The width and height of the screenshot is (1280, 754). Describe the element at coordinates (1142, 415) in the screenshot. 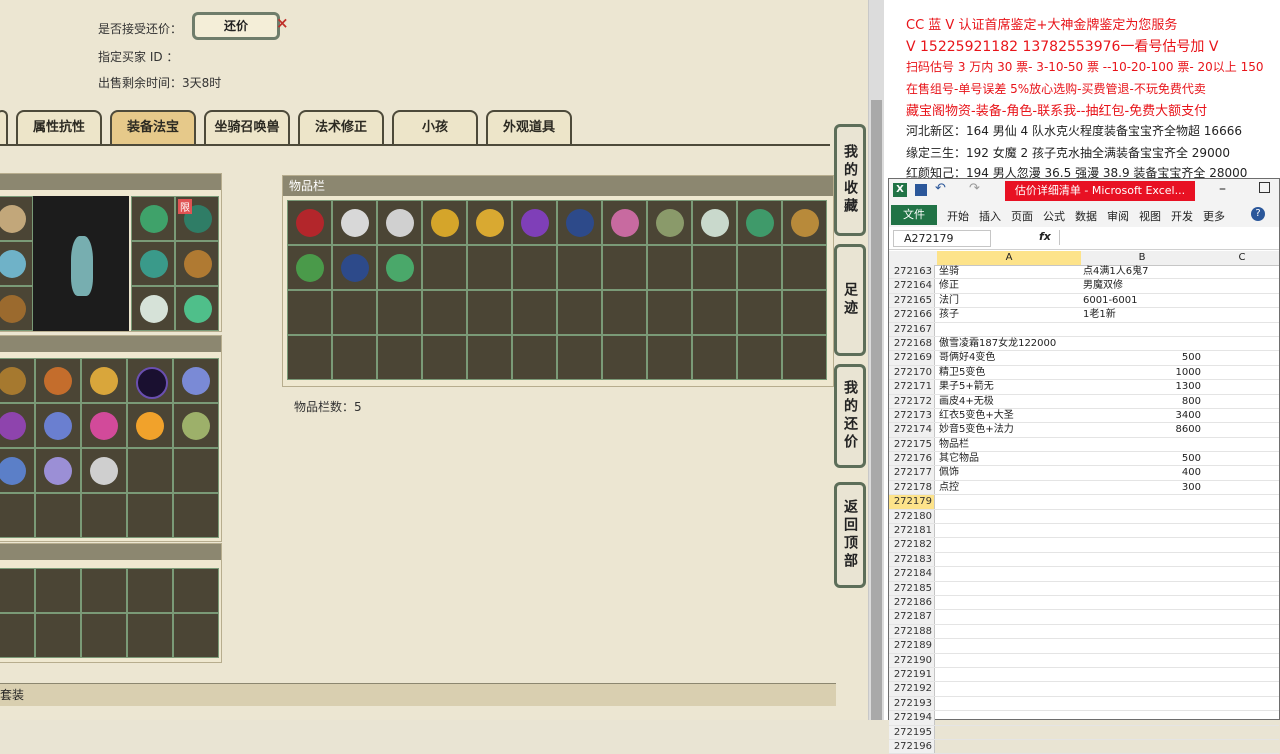

I see `cell-b: 3400` at that location.